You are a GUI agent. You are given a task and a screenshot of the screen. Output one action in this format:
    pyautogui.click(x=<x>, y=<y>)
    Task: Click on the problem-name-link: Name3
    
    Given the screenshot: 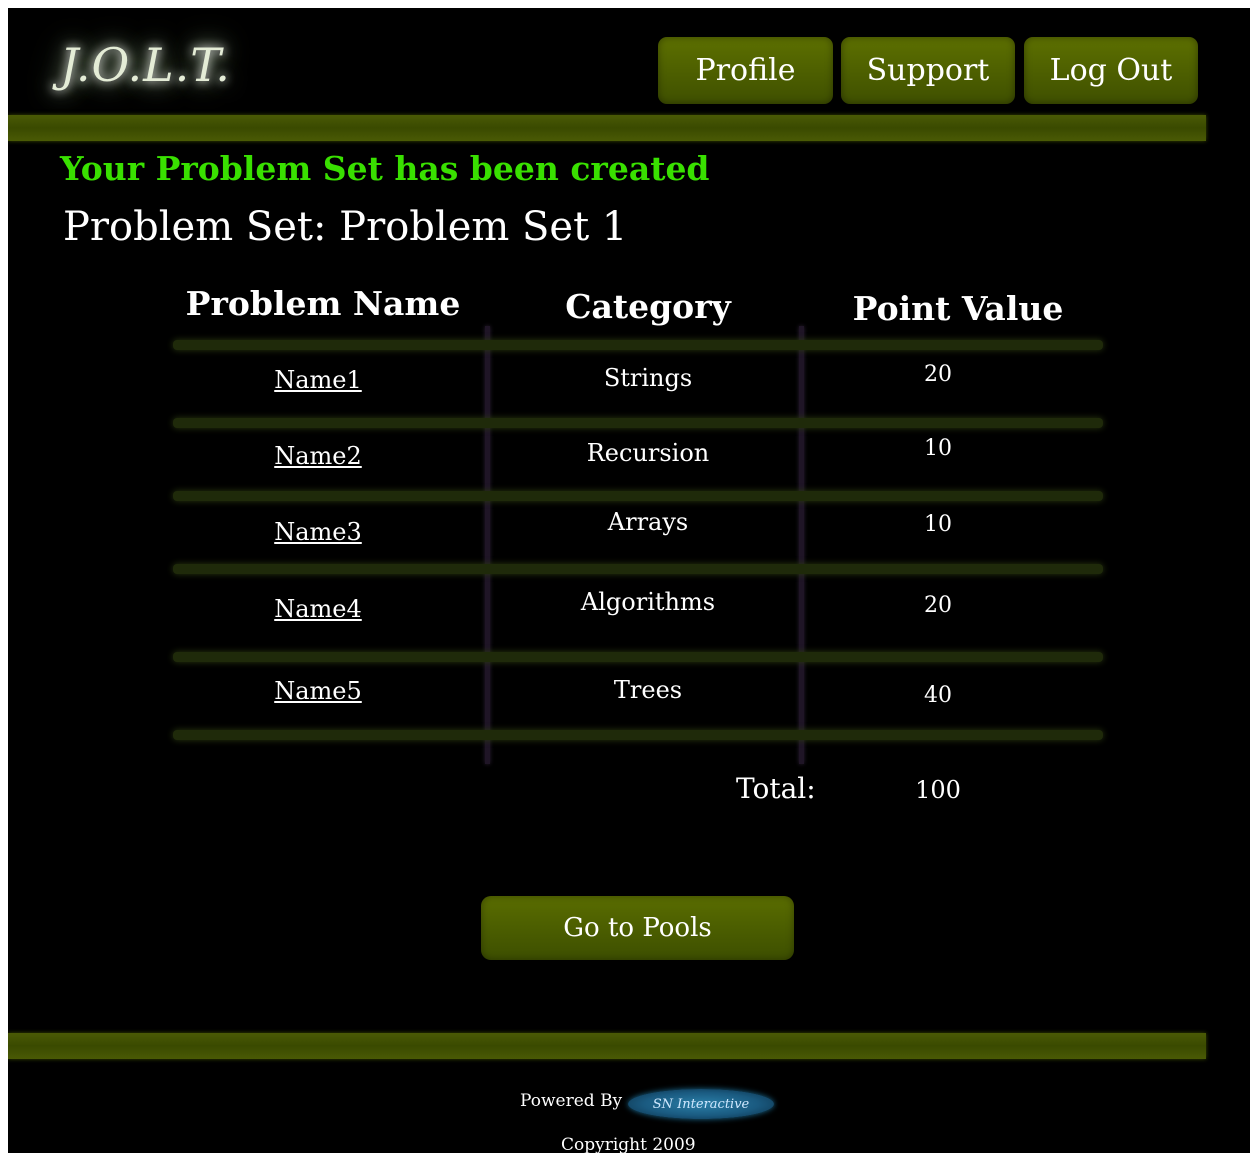 What is the action you would take?
    pyautogui.click(x=318, y=532)
    